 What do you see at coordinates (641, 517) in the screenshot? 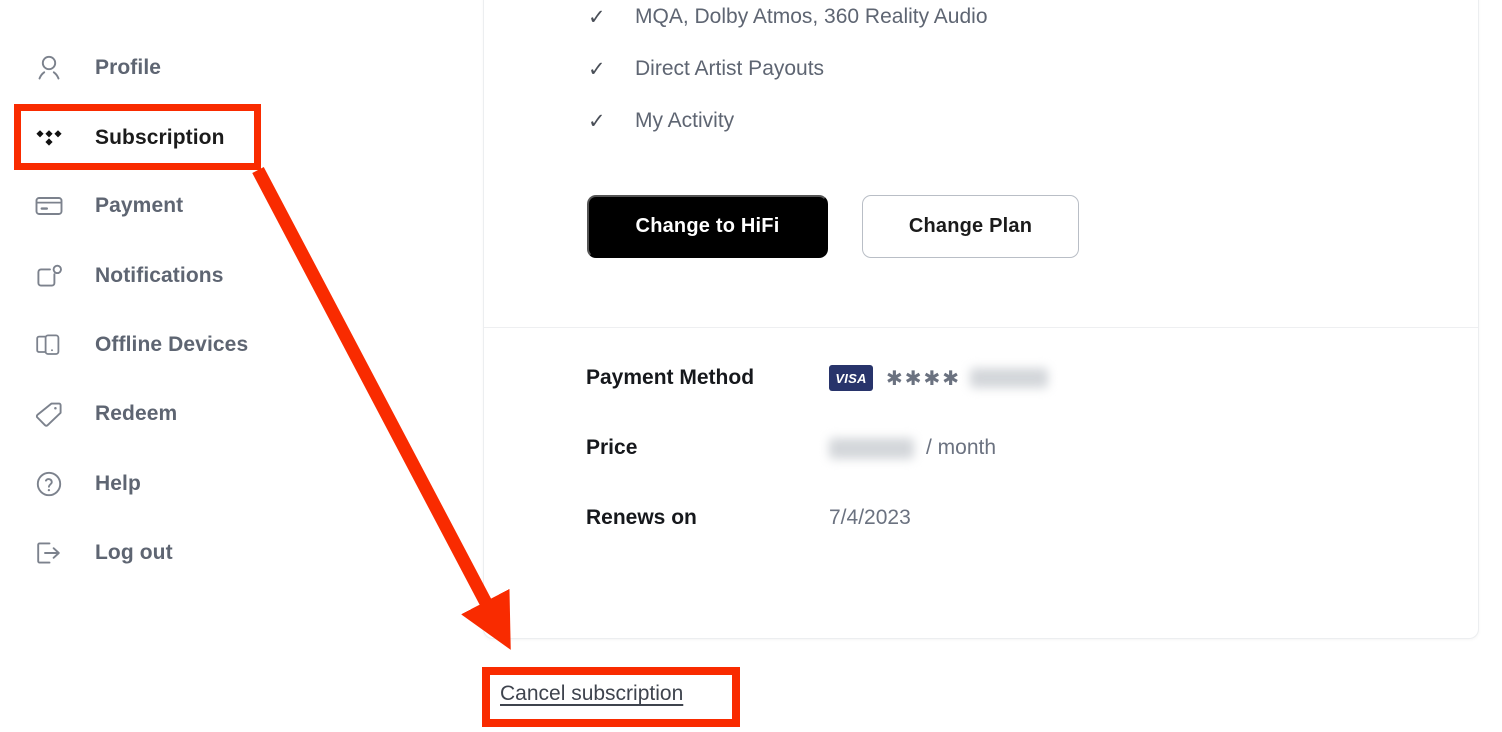
I see `detail-label: Renews on` at bounding box center [641, 517].